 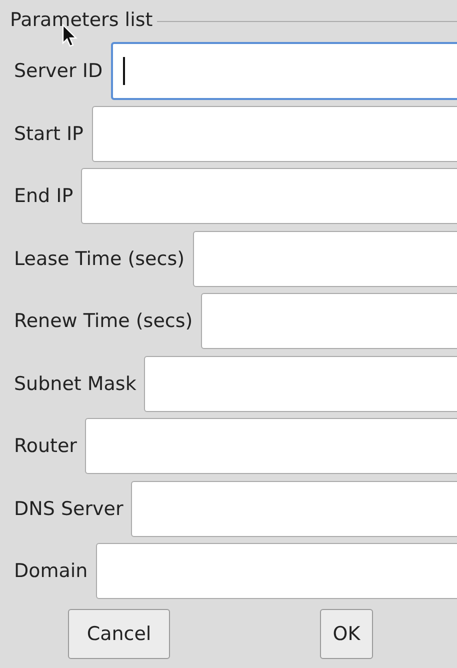 I want to click on dialog-button: Cancel, so click(x=119, y=633).